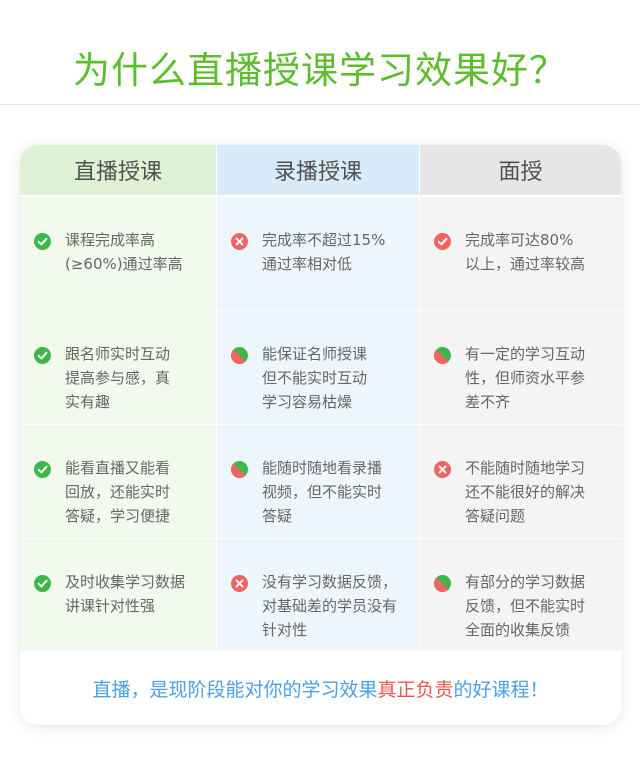 This screenshot has height=783, width=640. Describe the element at coordinates (124, 252) in the screenshot. I see `cell-text: 课程完成率高 (≥60%)通过率高` at that location.